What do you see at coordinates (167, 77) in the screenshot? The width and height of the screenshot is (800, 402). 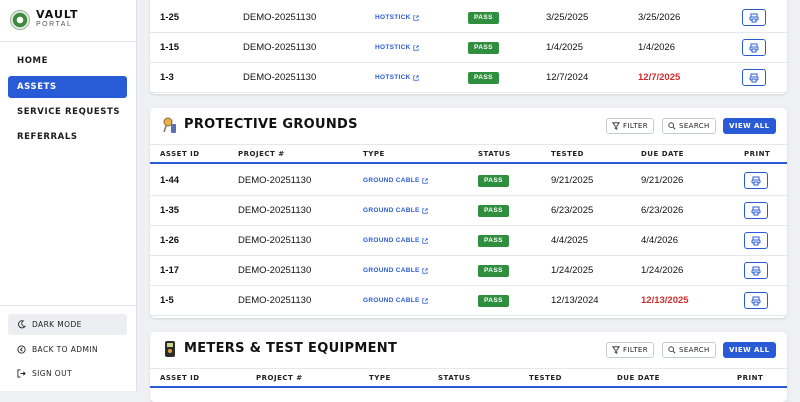 I see `asset-id: 1-3` at bounding box center [167, 77].